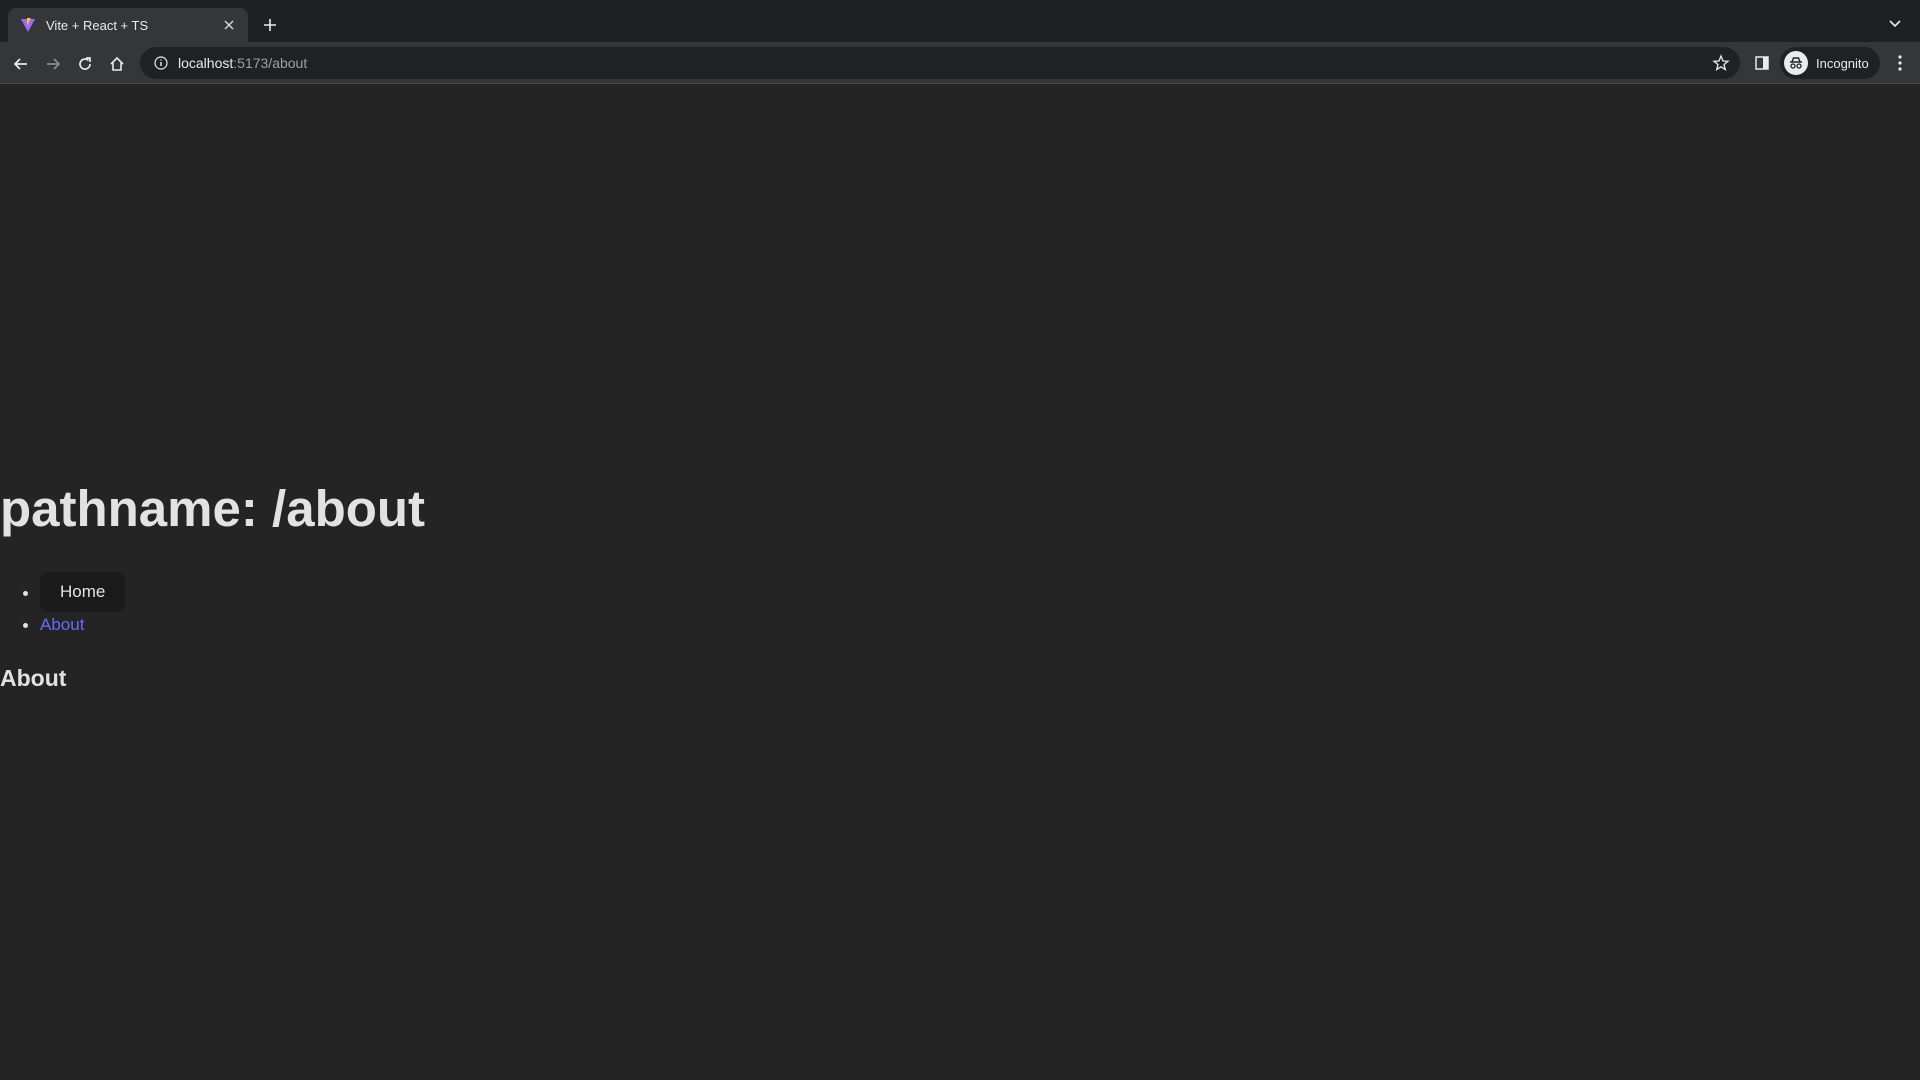  Describe the element at coordinates (960, 21) in the screenshot. I see `tab-strip: Vite + React + TS` at that location.